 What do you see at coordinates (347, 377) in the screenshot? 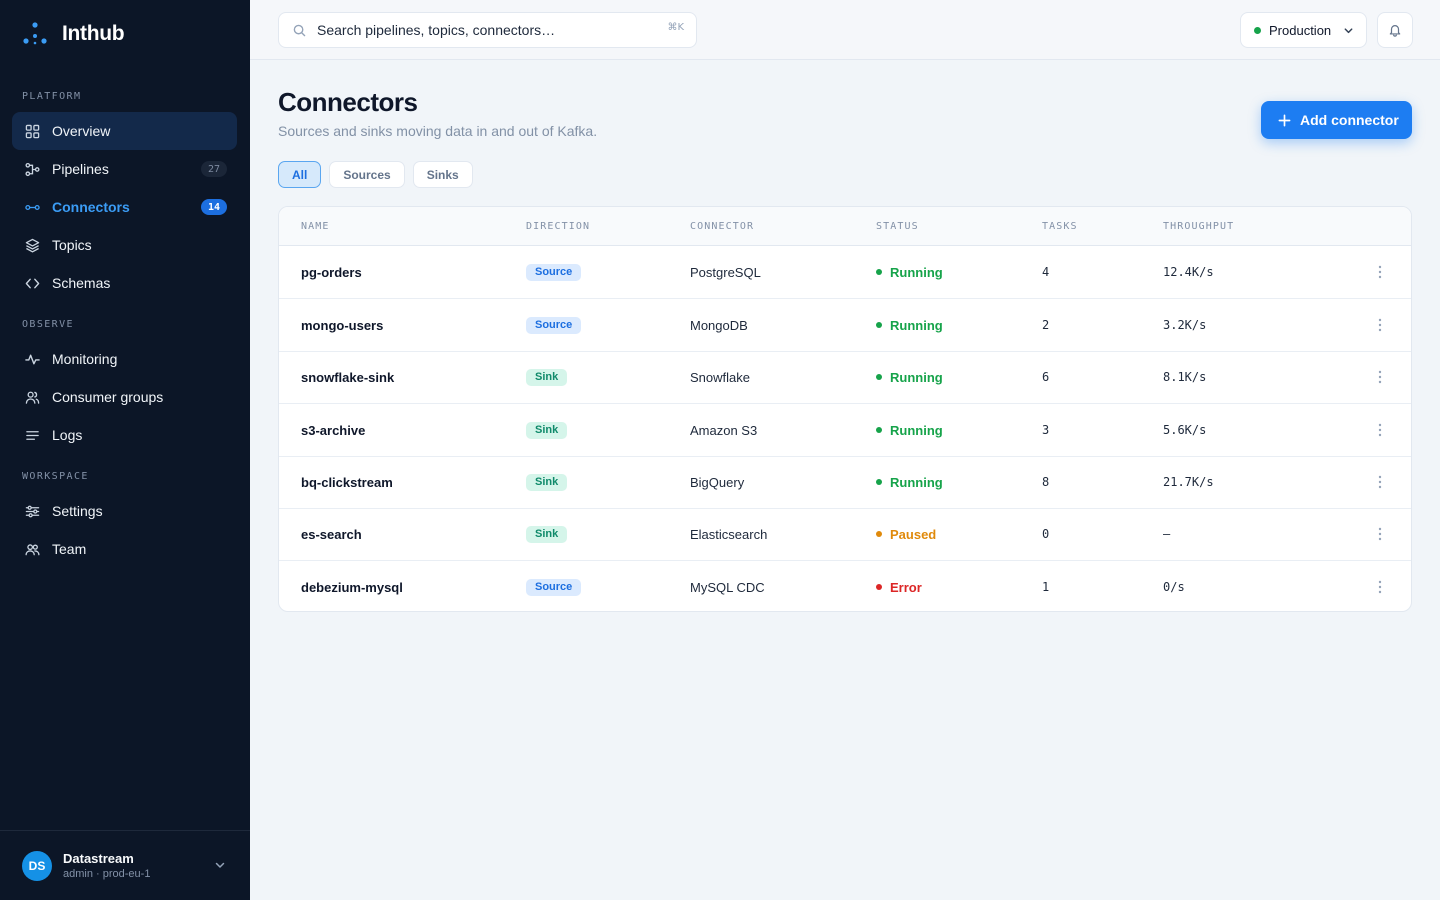
I see `connector-name: snowflake-sink` at bounding box center [347, 377].